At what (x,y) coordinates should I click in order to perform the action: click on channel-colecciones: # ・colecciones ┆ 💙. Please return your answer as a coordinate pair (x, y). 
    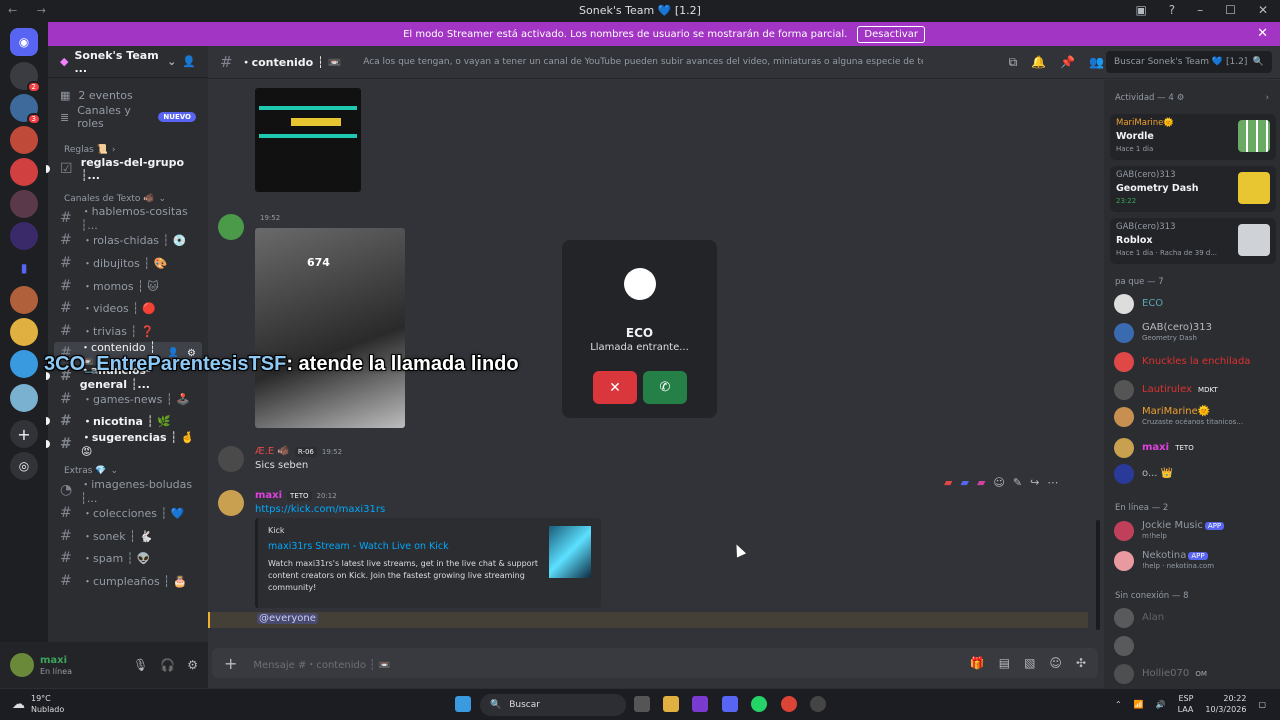
    Looking at the image, I should click on (128, 513).